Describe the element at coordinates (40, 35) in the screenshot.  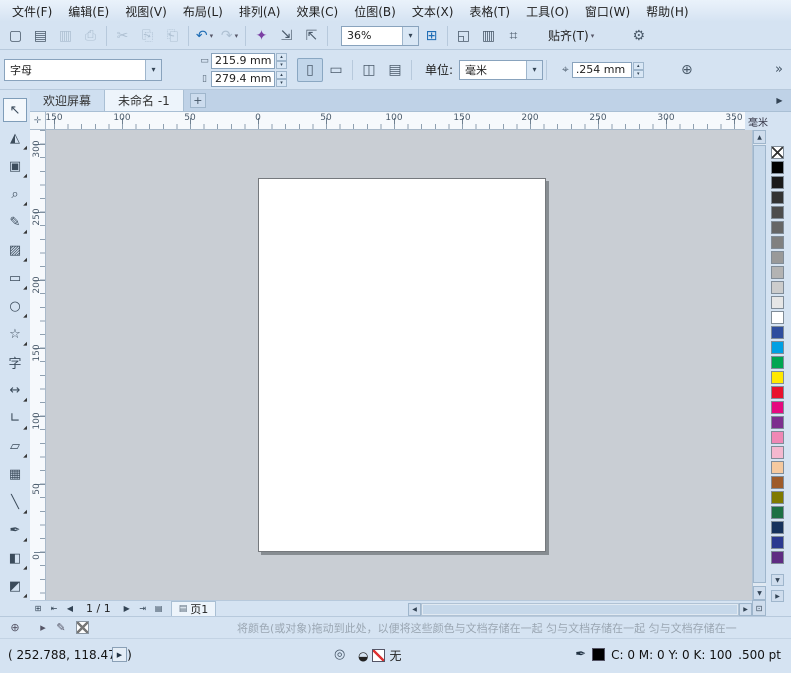
I see `open-file-button: ▤` at that location.